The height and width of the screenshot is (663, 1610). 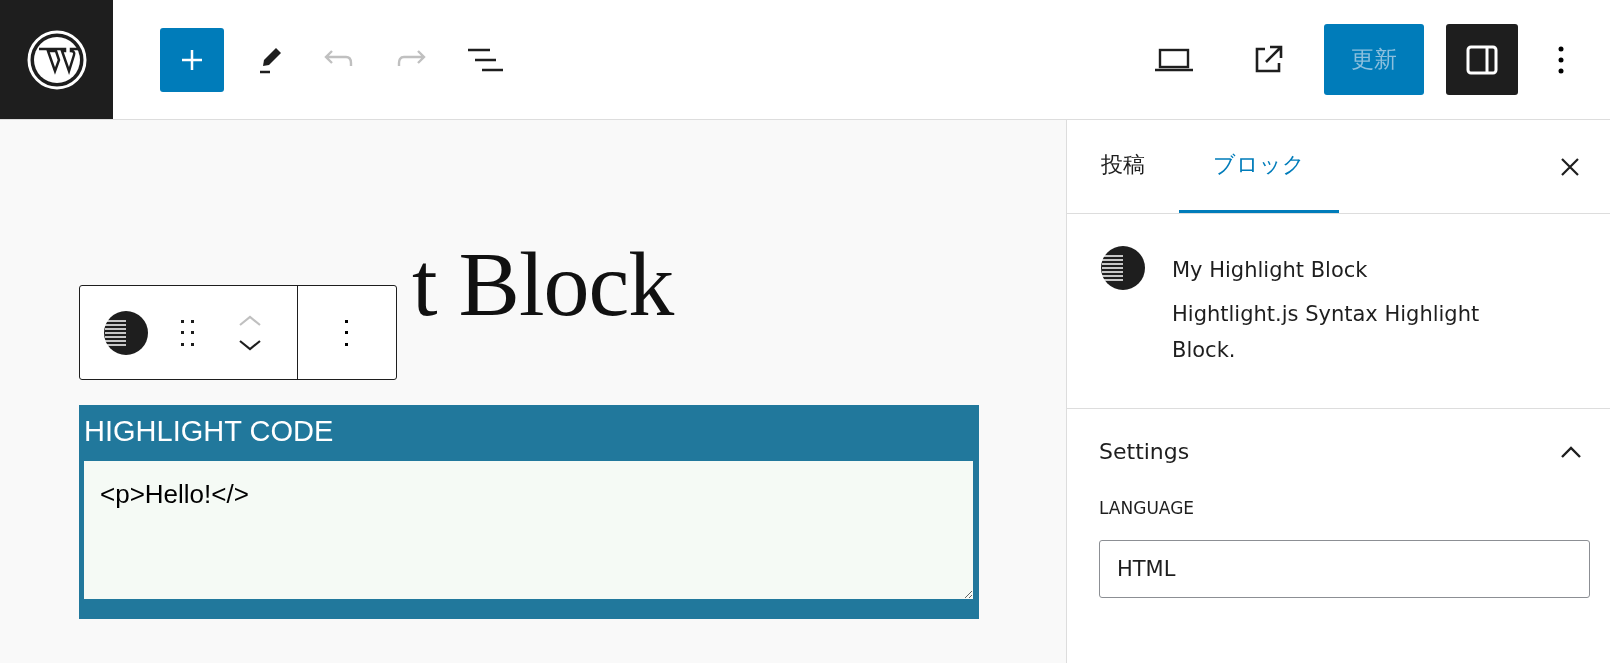 What do you see at coordinates (1482, 59) in the screenshot?
I see `sidebar-toggle-button` at bounding box center [1482, 59].